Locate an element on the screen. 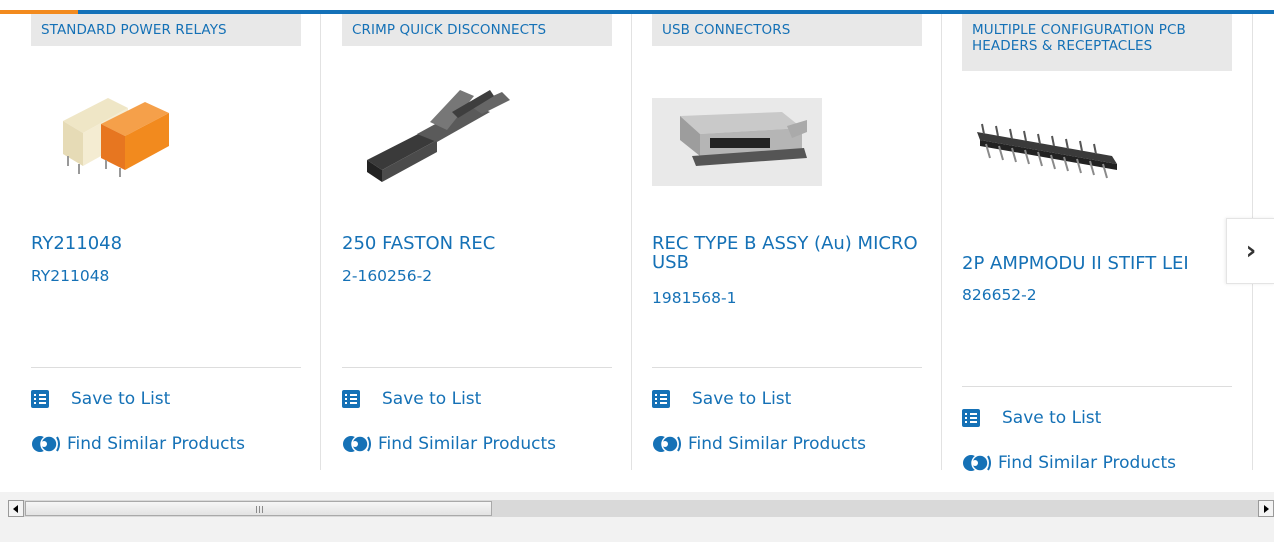 The width and height of the screenshot is (1274, 542). carousel-next-button: › is located at coordinates (1250, 251).